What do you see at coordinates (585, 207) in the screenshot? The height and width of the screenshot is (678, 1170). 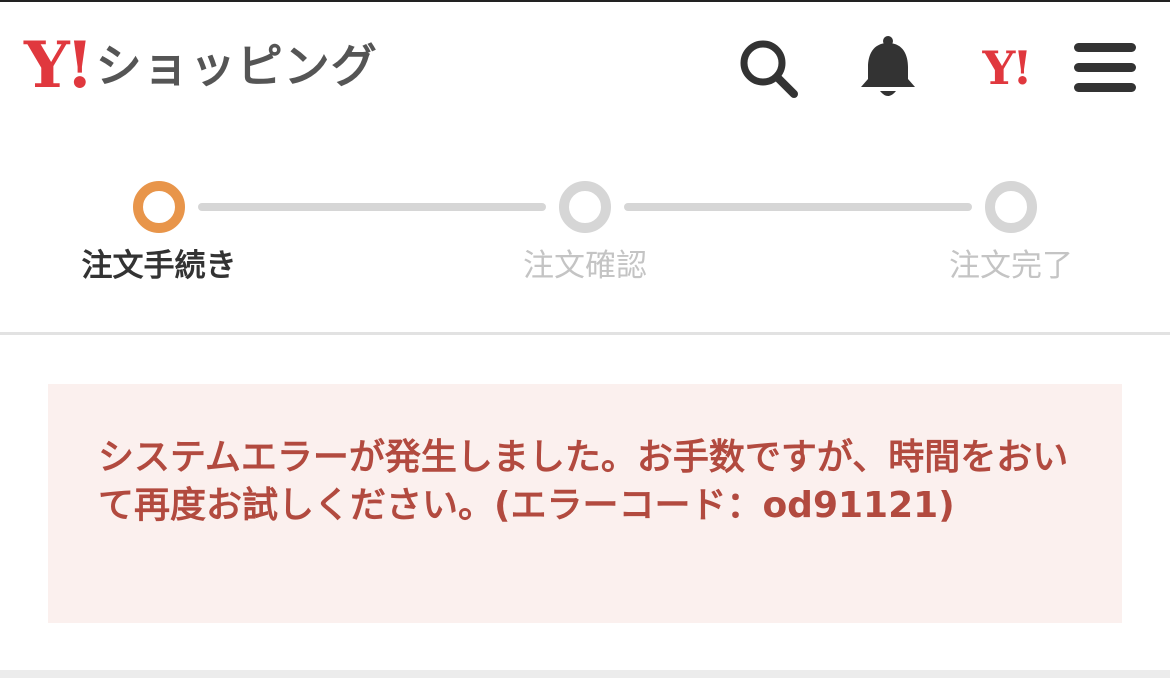 I see `step-indicator-order-confirm` at bounding box center [585, 207].